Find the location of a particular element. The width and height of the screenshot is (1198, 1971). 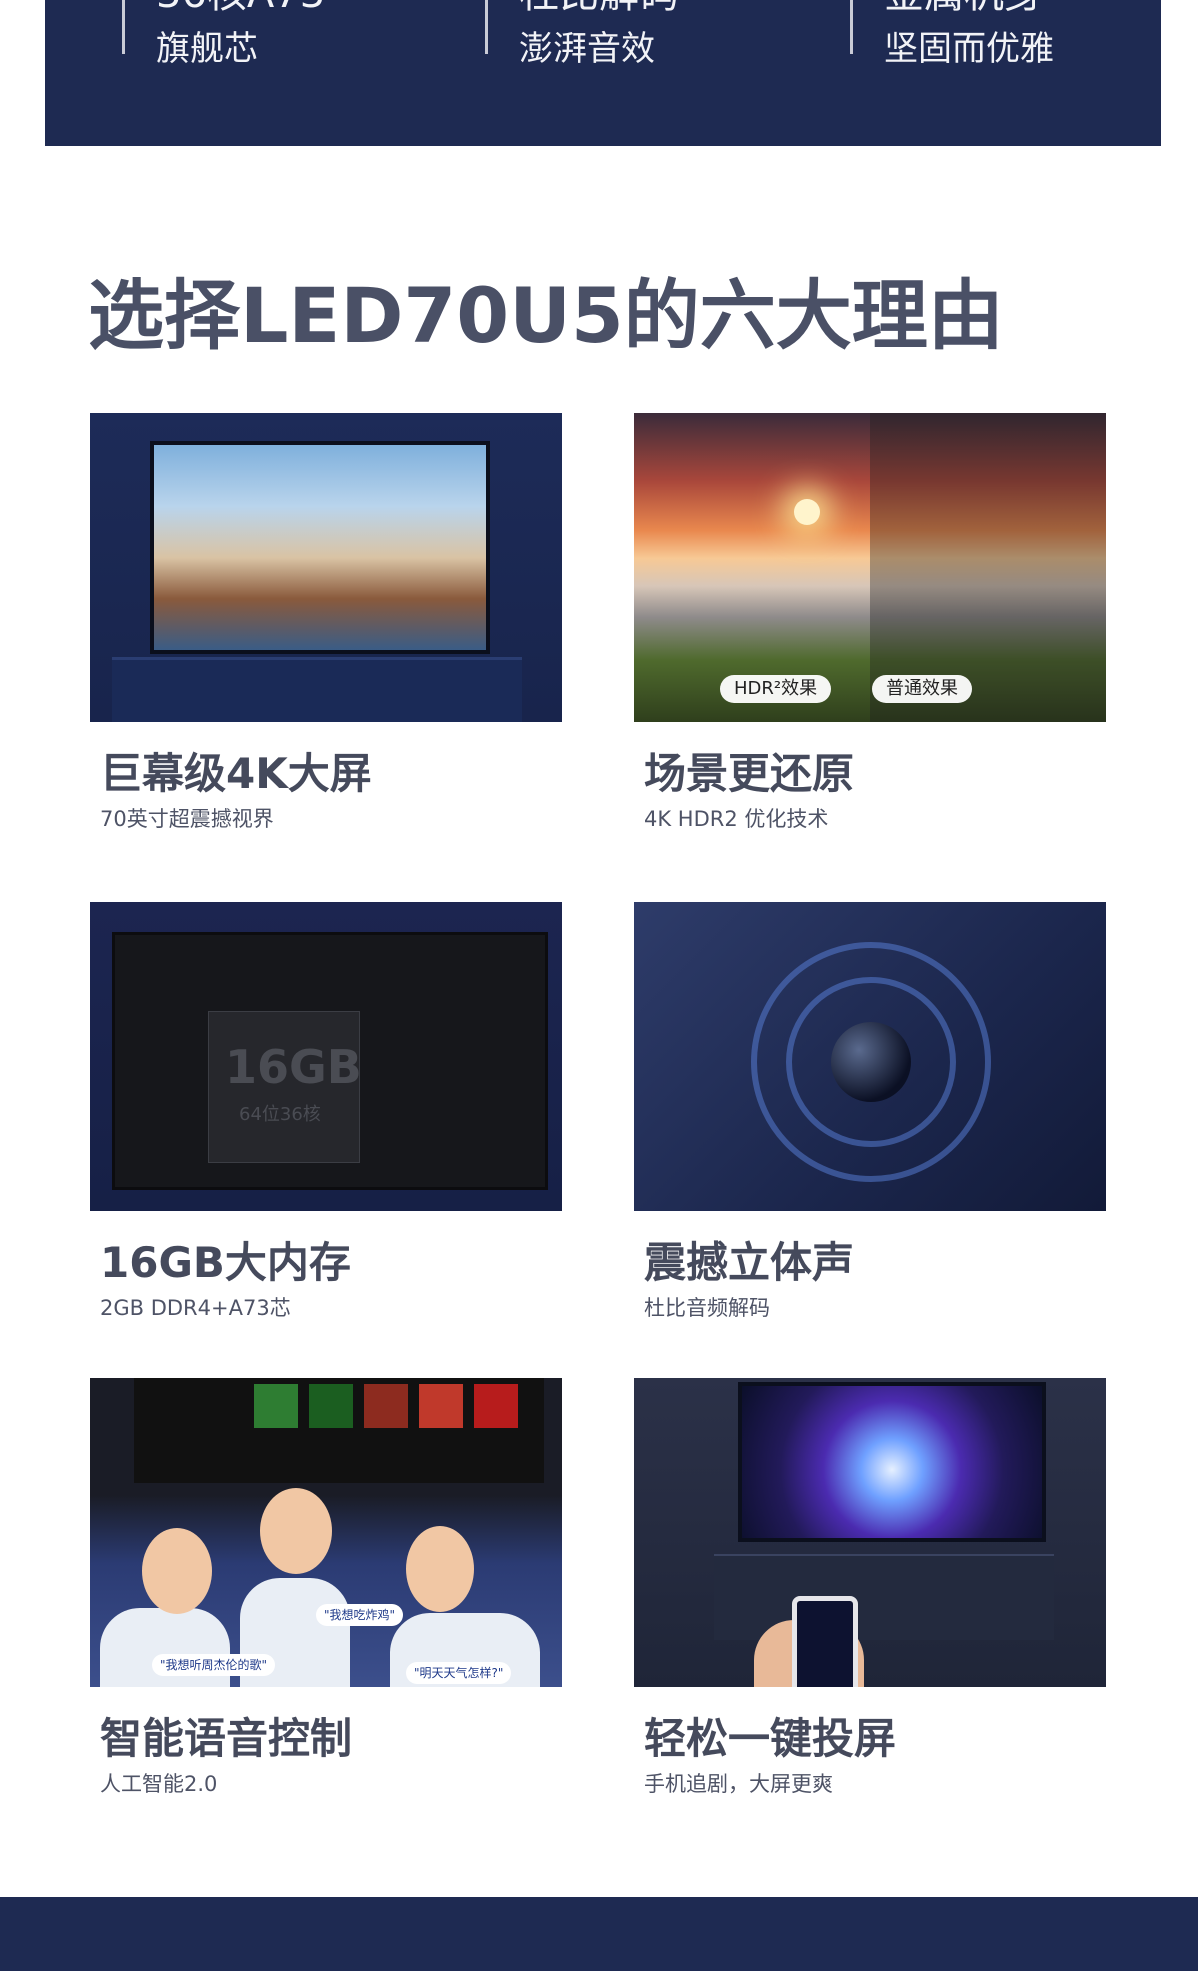

feature-subtitle: 澎湃音效 is located at coordinates (587, 49).